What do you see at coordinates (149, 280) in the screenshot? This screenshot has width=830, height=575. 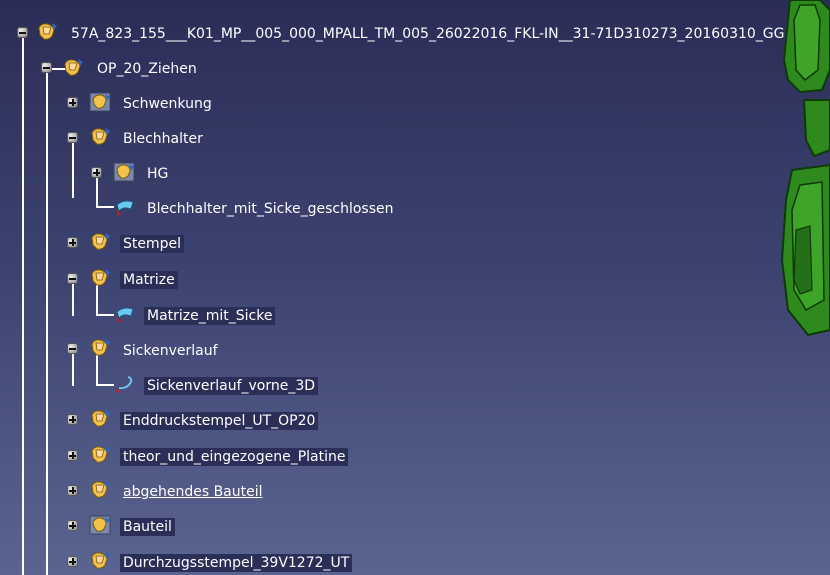 I see `tree-node-item: Matrize` at bounding box center [149, 280].